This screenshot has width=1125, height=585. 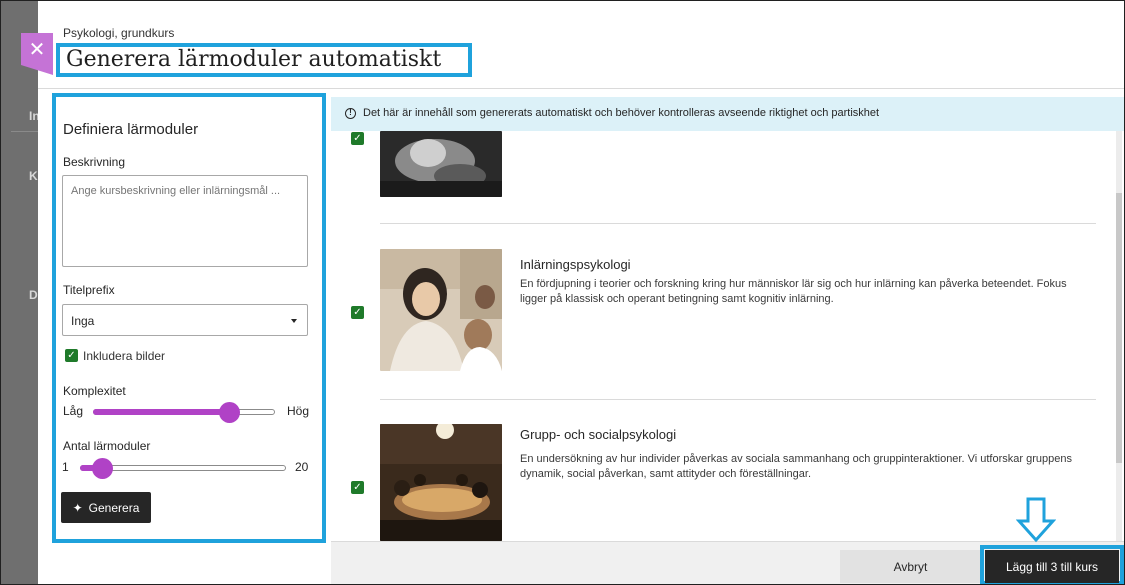 I want to click on header-divider, so click(x=581, y=88).